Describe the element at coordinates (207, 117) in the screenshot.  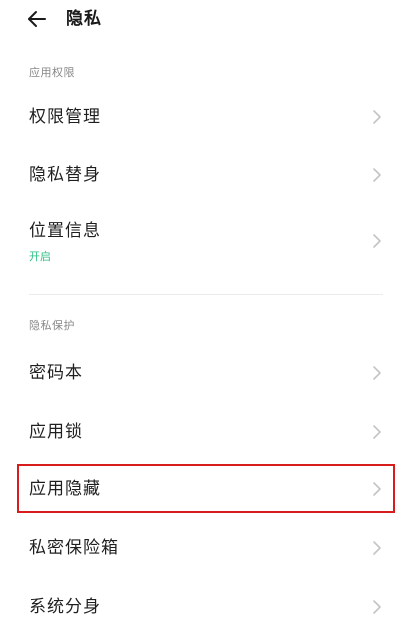
I see `list-item-permission-management: 权限管理` at that location.